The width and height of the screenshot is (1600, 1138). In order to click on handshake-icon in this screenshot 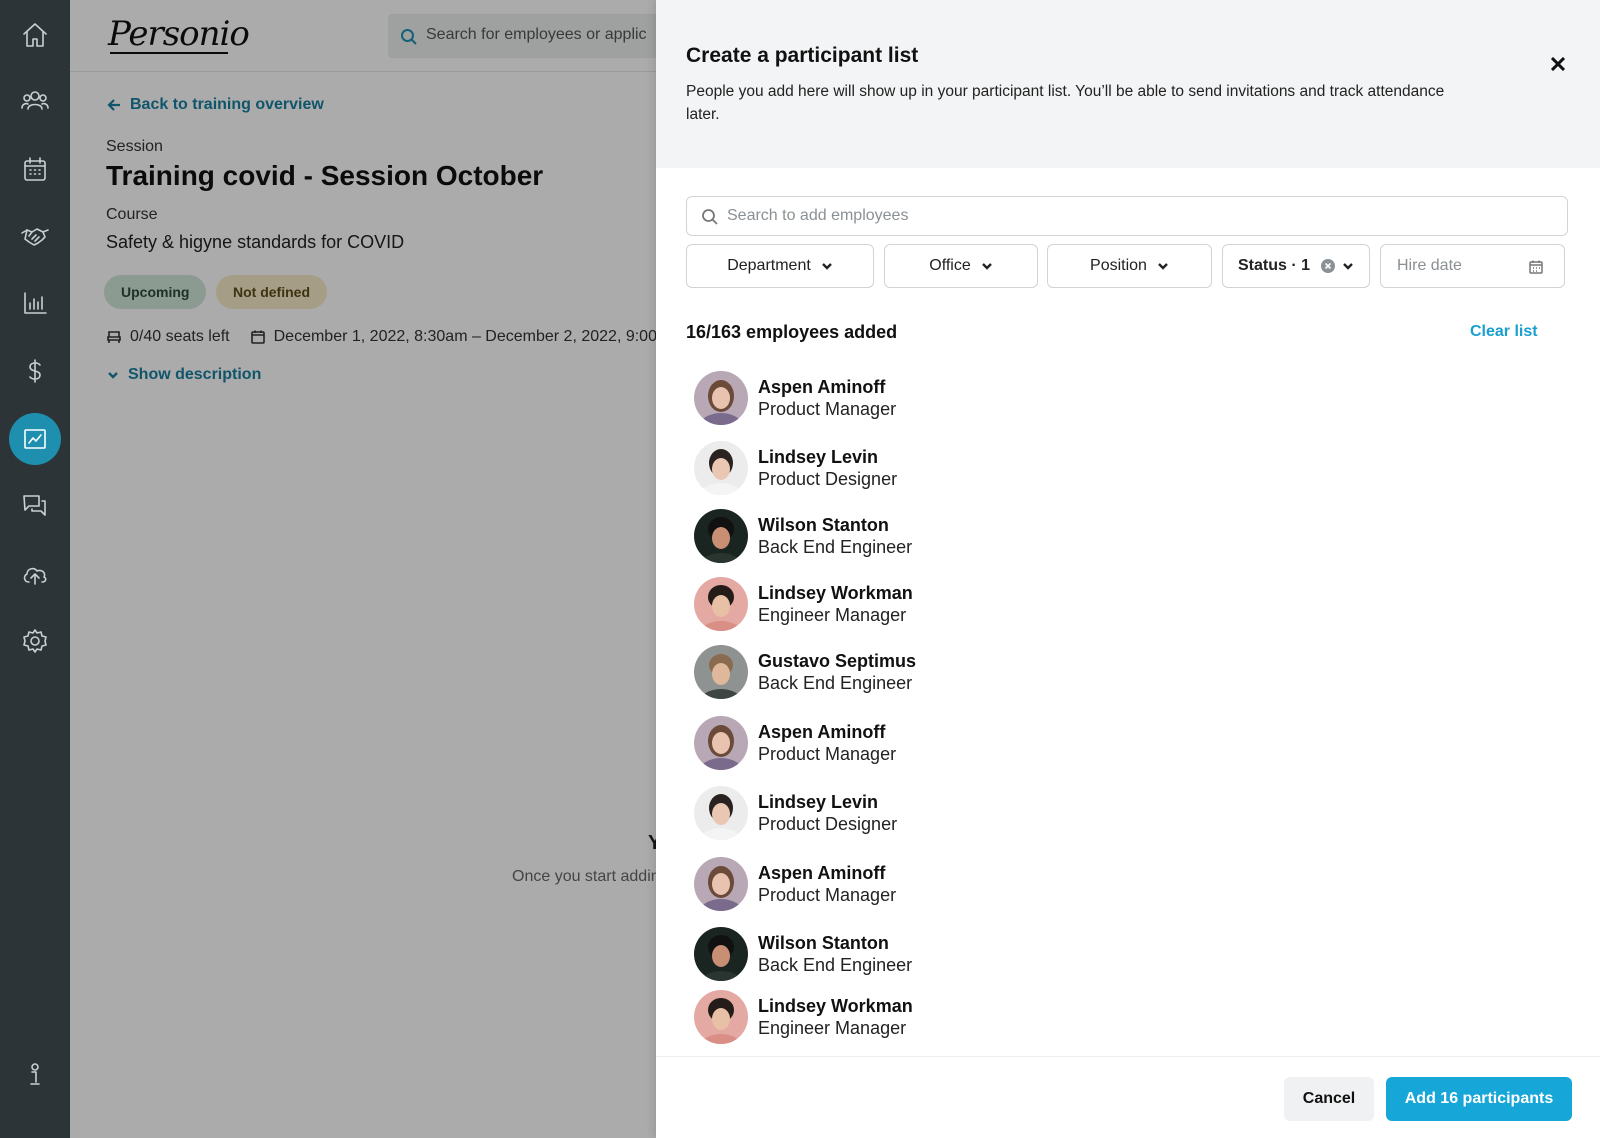, I will do `click(35, 237)`.